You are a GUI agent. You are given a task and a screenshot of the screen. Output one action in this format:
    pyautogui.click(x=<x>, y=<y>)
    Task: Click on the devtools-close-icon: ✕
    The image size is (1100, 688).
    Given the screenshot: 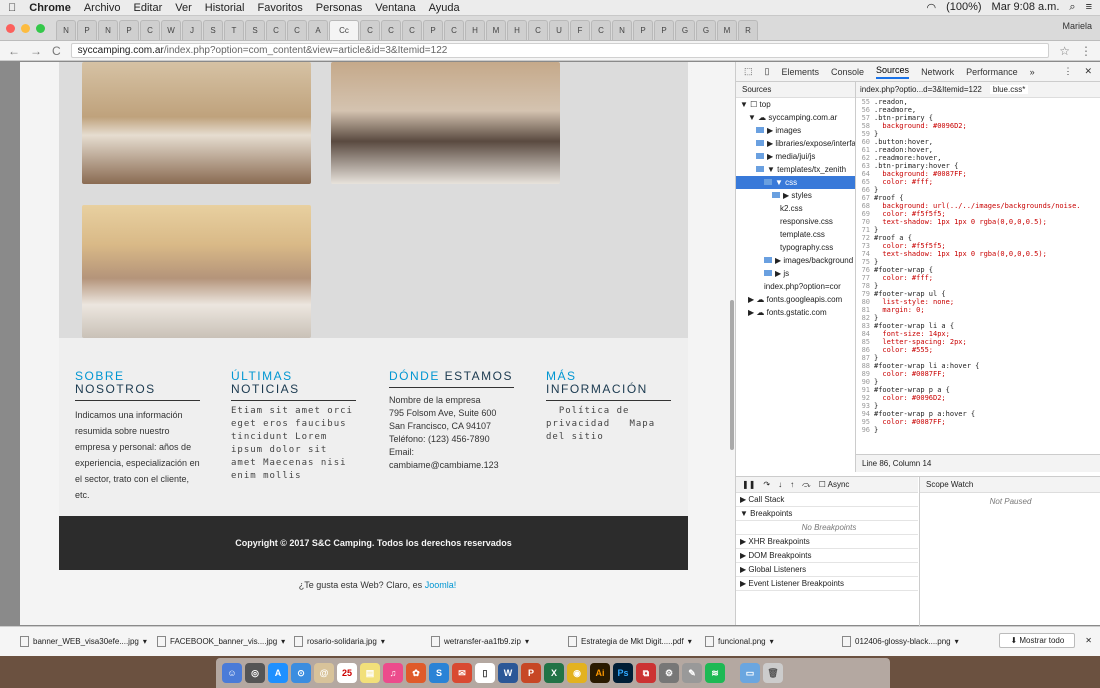 What is the action you would take?
    pyautogui.click(x=1088, y=71)
    